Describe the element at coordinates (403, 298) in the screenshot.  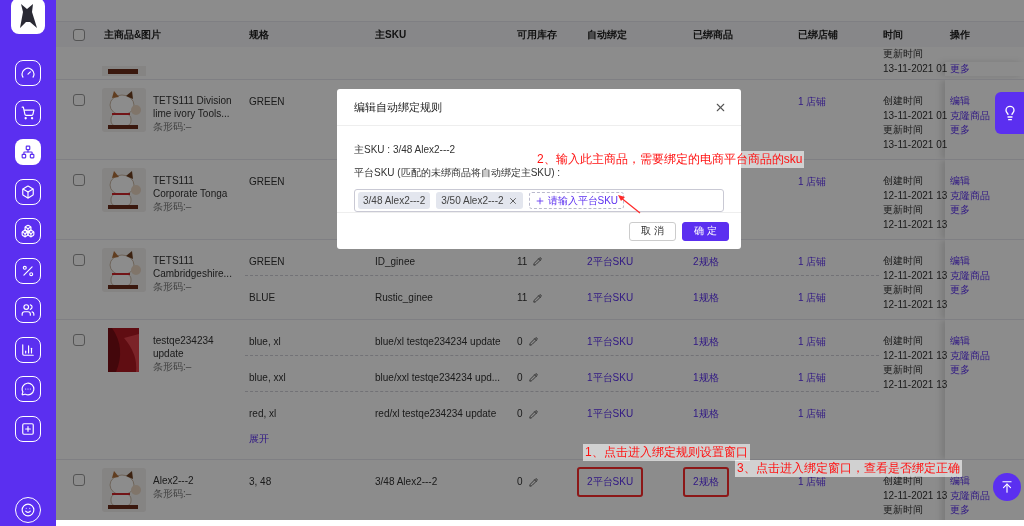
I see `sku-cell-text: Rustic_ginee` at that location.